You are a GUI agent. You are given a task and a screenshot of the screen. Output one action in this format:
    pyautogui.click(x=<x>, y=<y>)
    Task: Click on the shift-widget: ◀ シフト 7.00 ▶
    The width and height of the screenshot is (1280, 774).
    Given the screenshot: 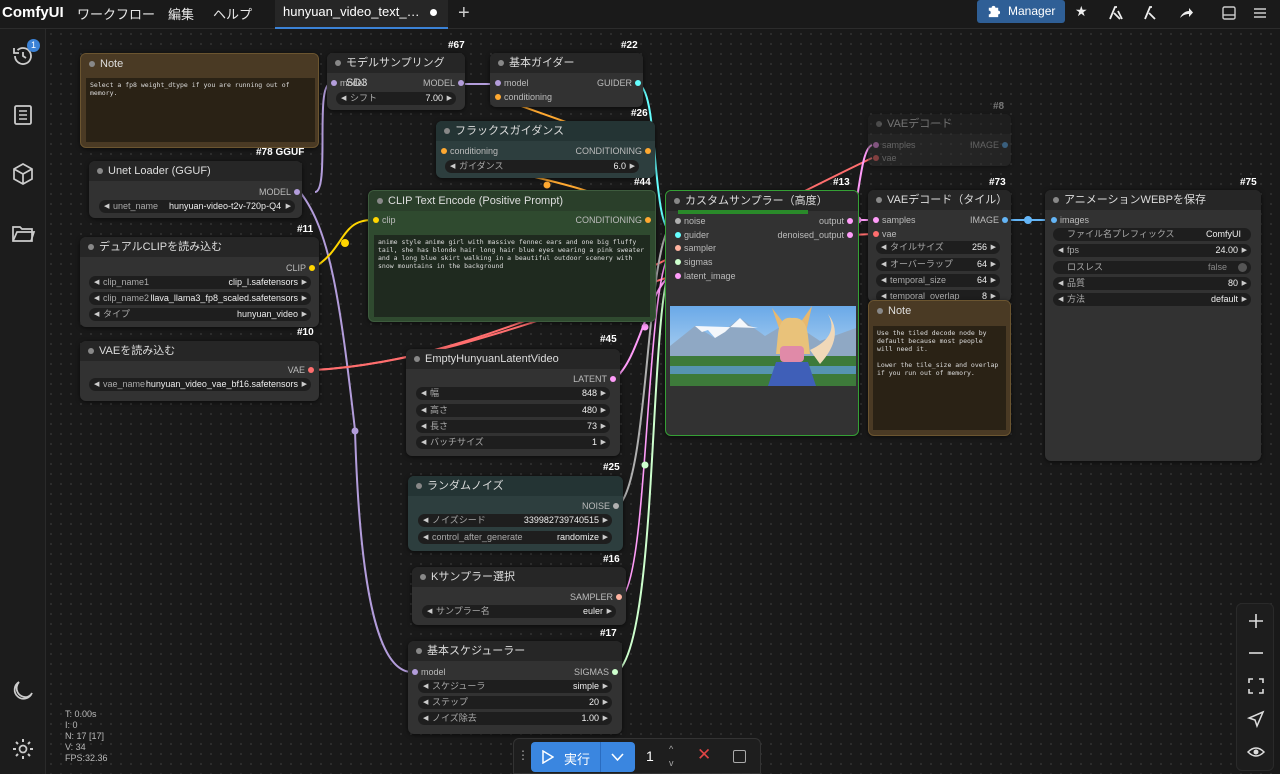 What is the action you would take?
    pyautogui.click(x=396, y=98)
    